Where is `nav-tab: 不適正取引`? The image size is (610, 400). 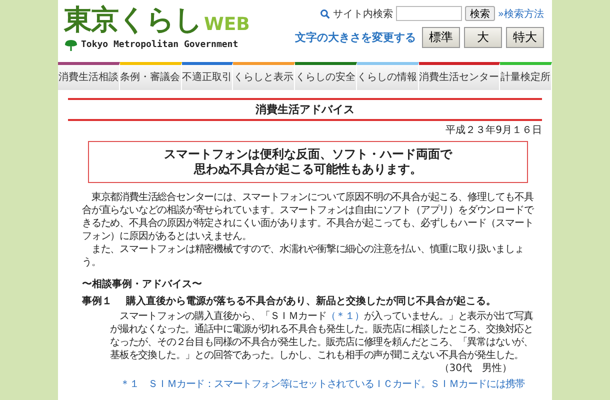
nav-tab: 不適正取引 is located at coordinates (208, 76).